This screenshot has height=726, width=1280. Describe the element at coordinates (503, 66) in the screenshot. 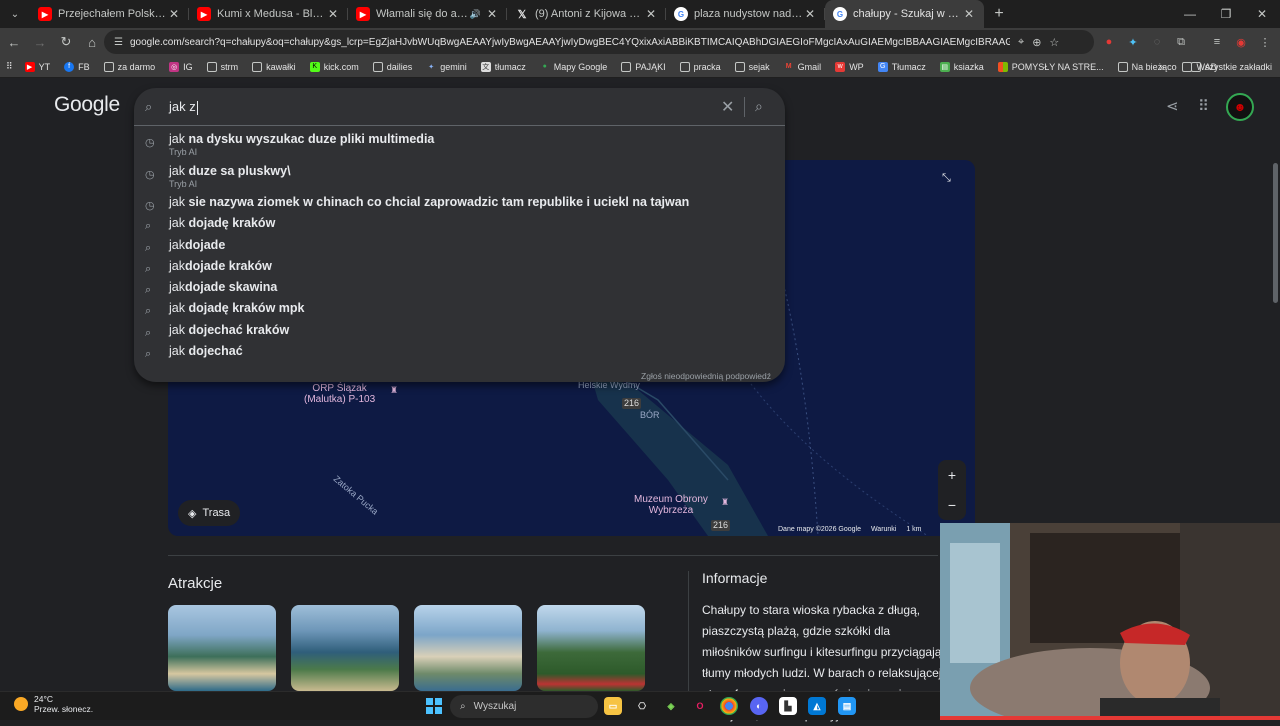

I see `bookmark-tlumacz: 文 tłumacz` at that location.